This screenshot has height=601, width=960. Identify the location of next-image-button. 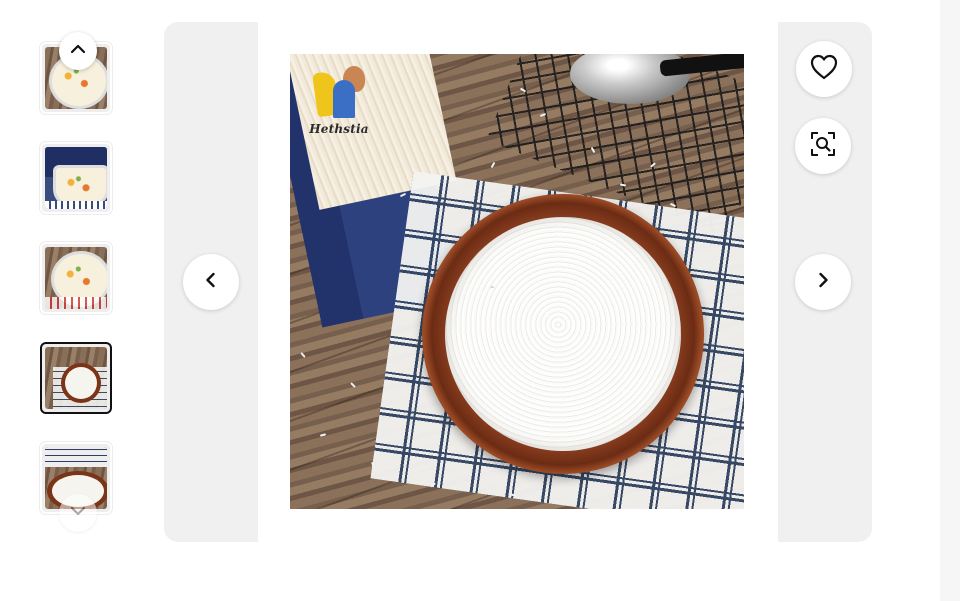
(823, 282).